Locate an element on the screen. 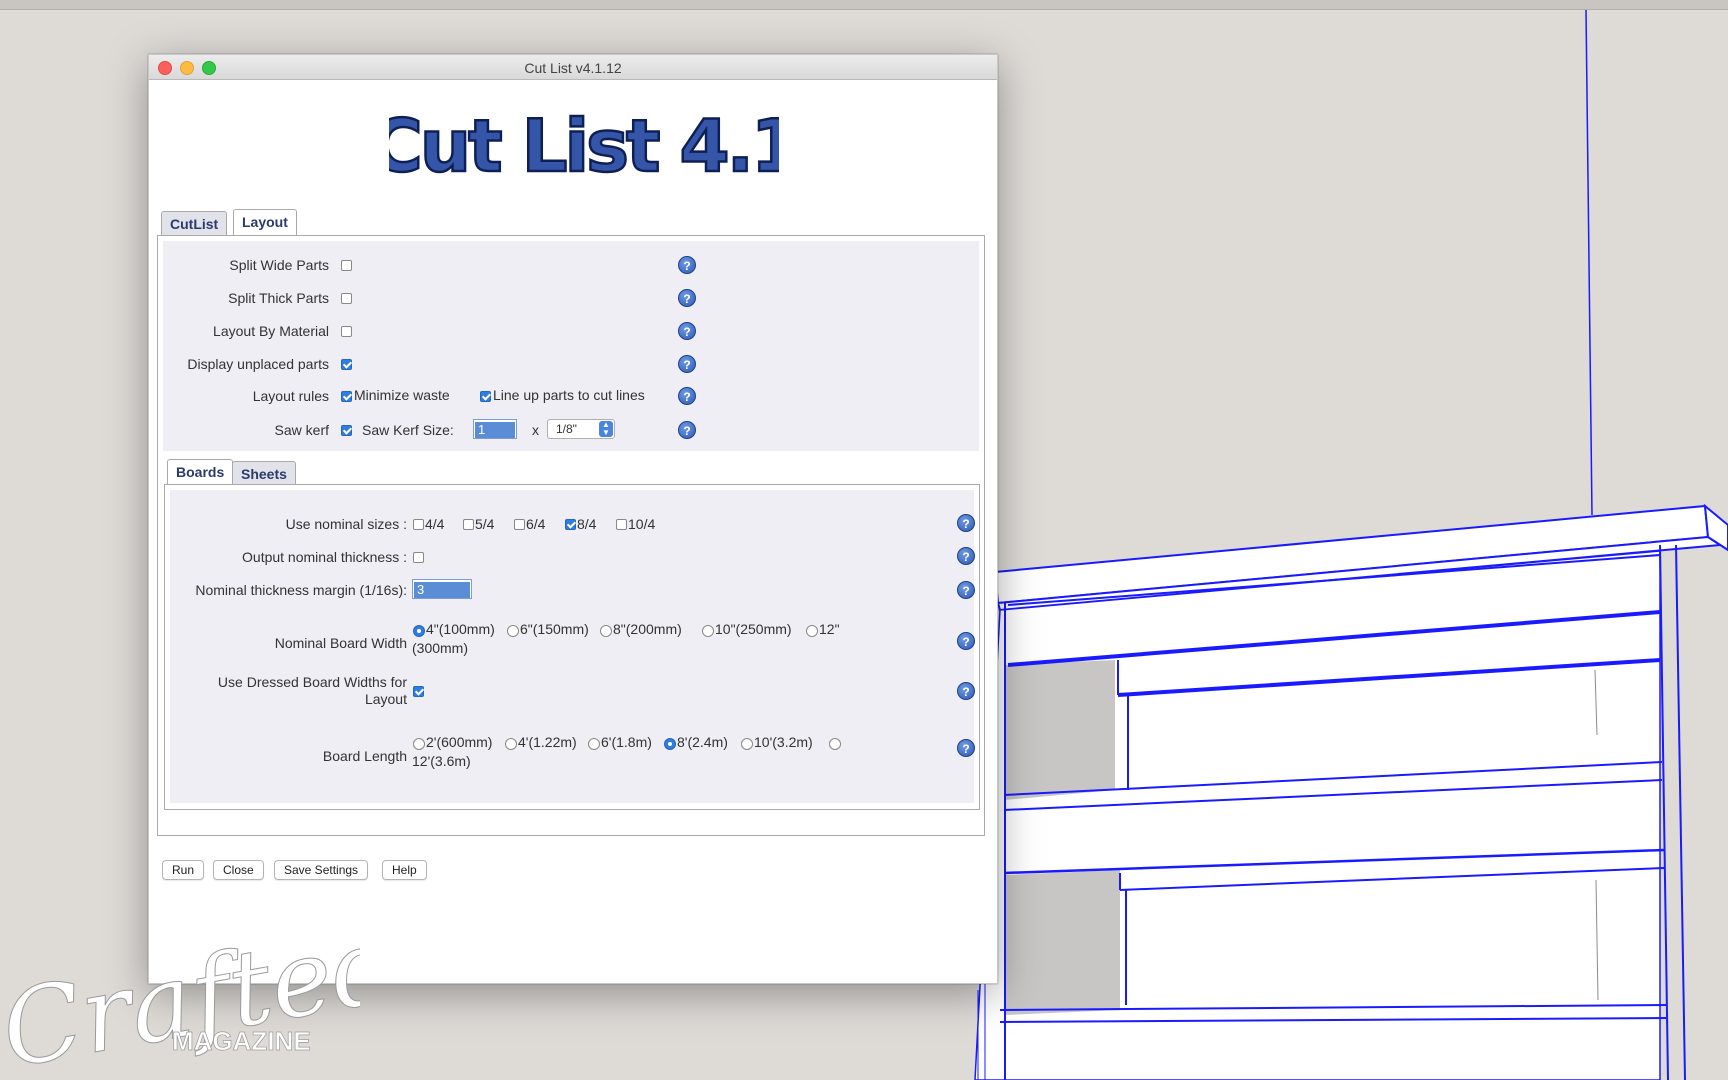 This screenshot has height=1080, width=1728. crafted-magazine-watermark: Crafted MAGAZINE is located at coordinates (180, 991).